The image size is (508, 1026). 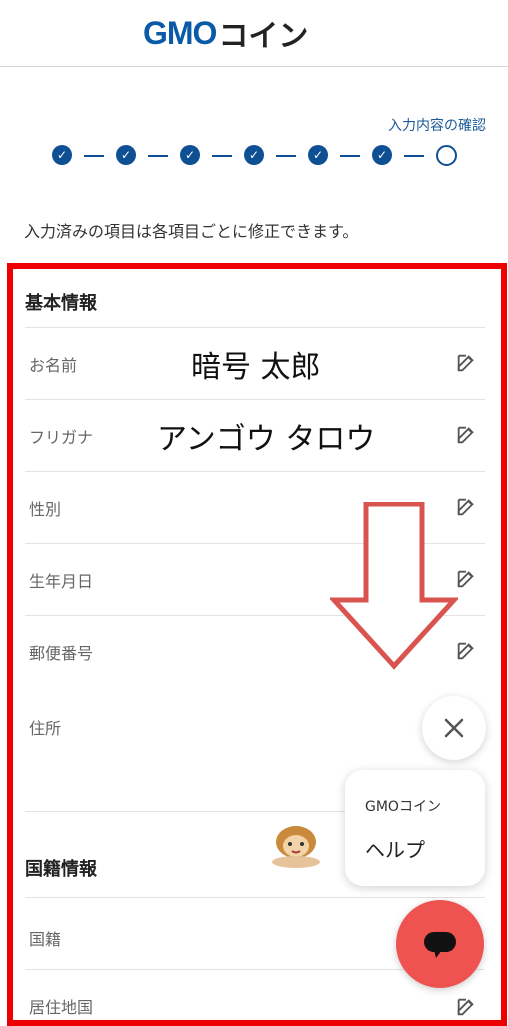 I want to click on chat-button, so click(x=440, y=944).